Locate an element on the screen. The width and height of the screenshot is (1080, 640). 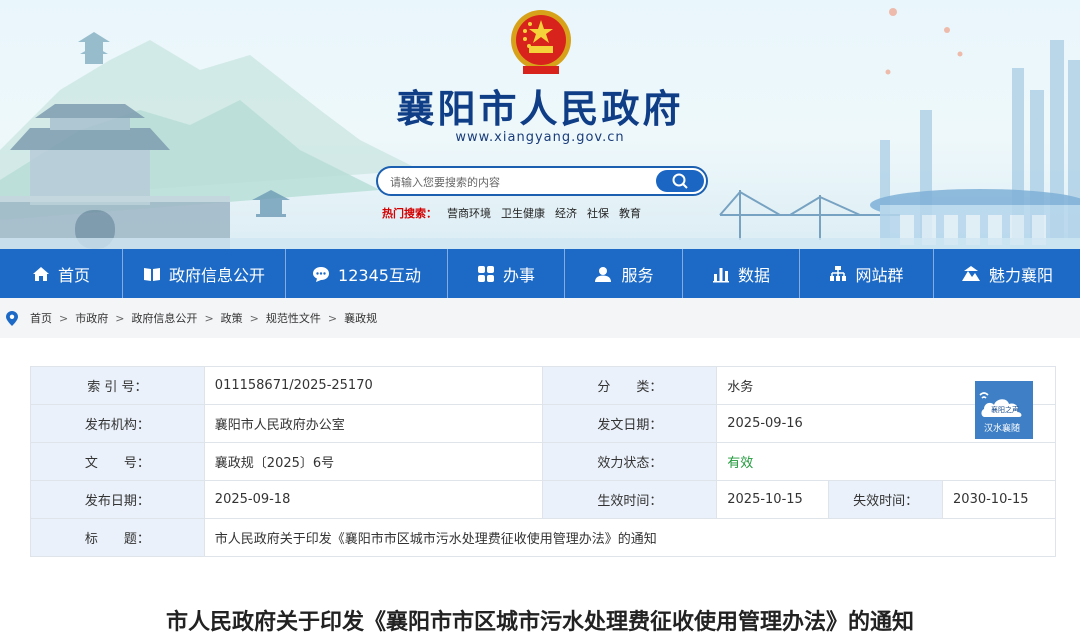
bar-chart-icon is located at coordinates (720, 274).